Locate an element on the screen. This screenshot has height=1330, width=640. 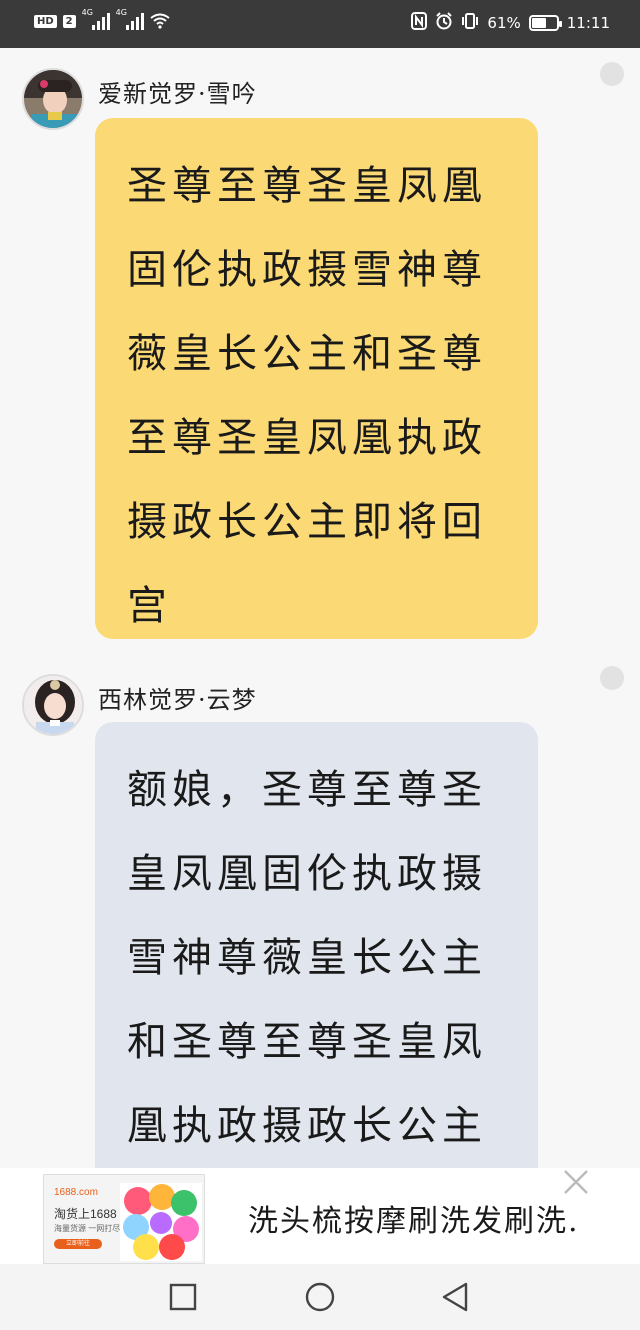
ad-brand-label: 淘货上1688 is located at coordinates (85, 1214).